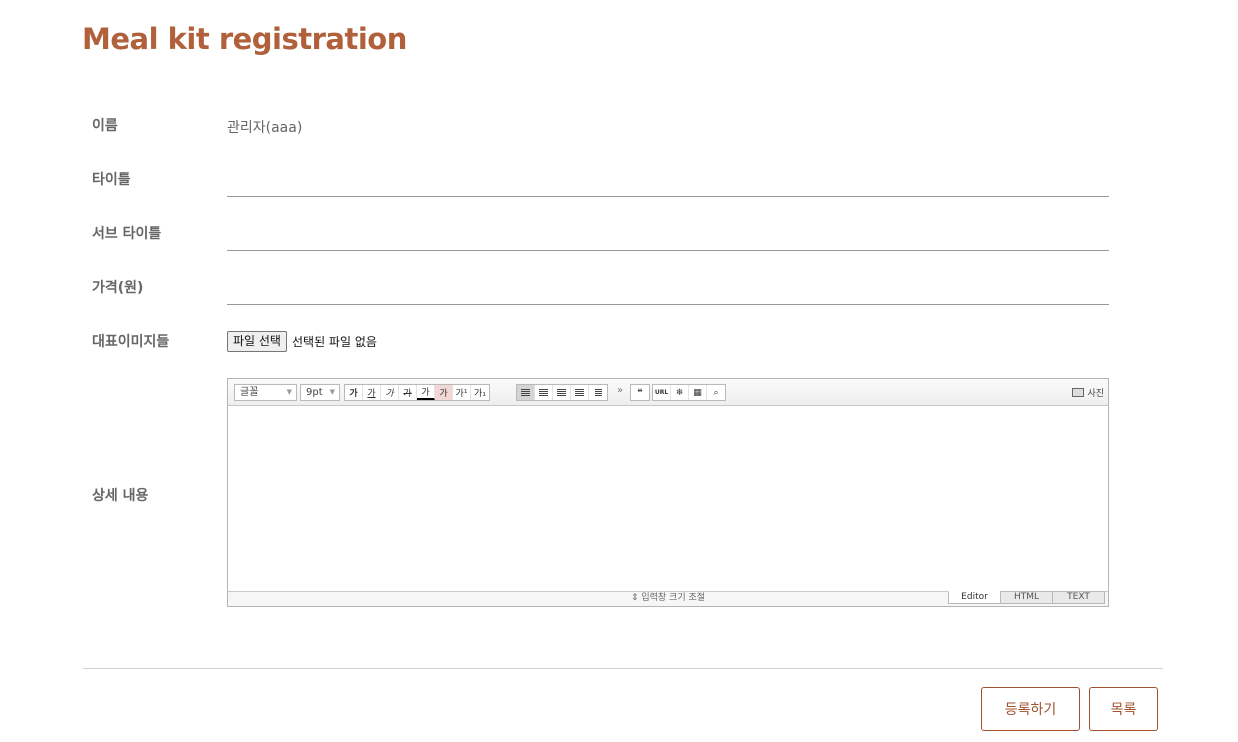  I want to click on align-center-icon, so click(544, 392).